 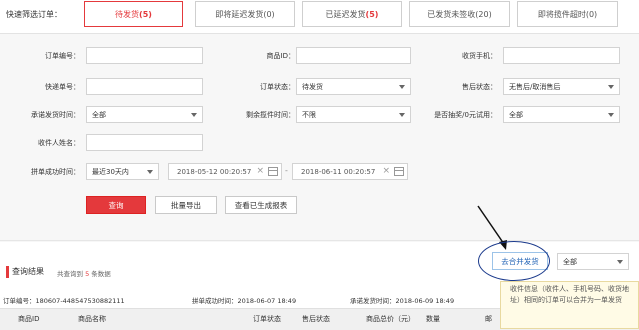 I want to click on order-status-label: 订单状态：, so click(x=277, y=87).